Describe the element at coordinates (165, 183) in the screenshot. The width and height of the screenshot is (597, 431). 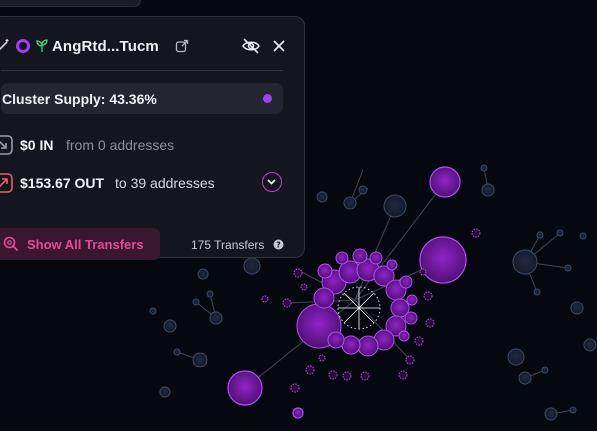
I see `outflow-detail: to 39 addresses` at that location.